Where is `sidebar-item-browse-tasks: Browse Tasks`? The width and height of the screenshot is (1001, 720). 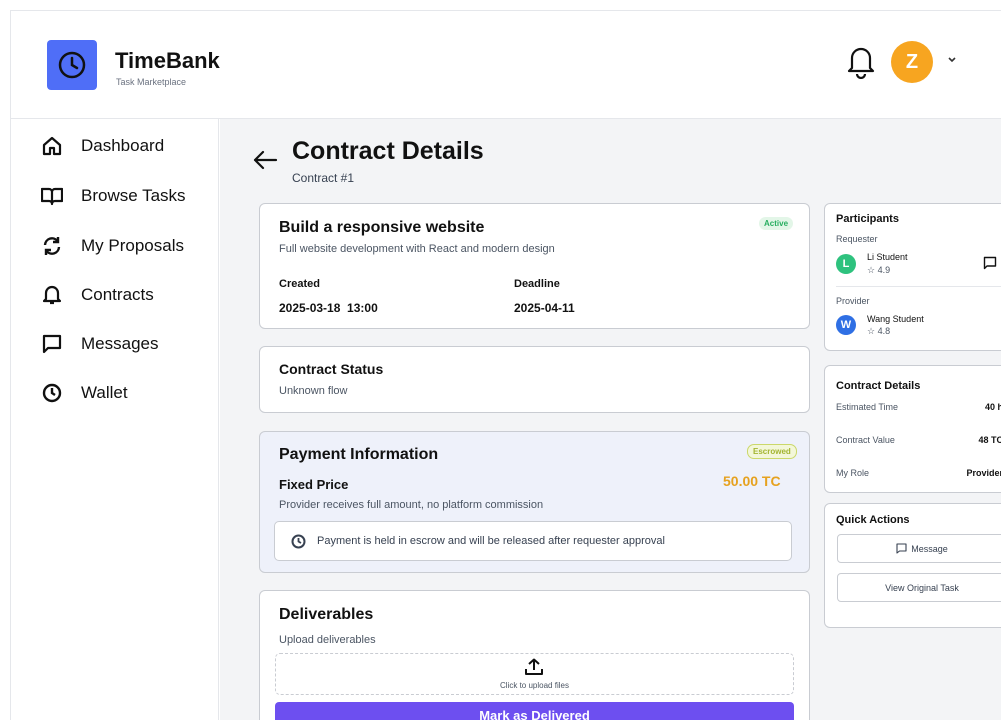 sidebar-item-browse-tasks: Browse Tasks is located at coordinates (113, 196).